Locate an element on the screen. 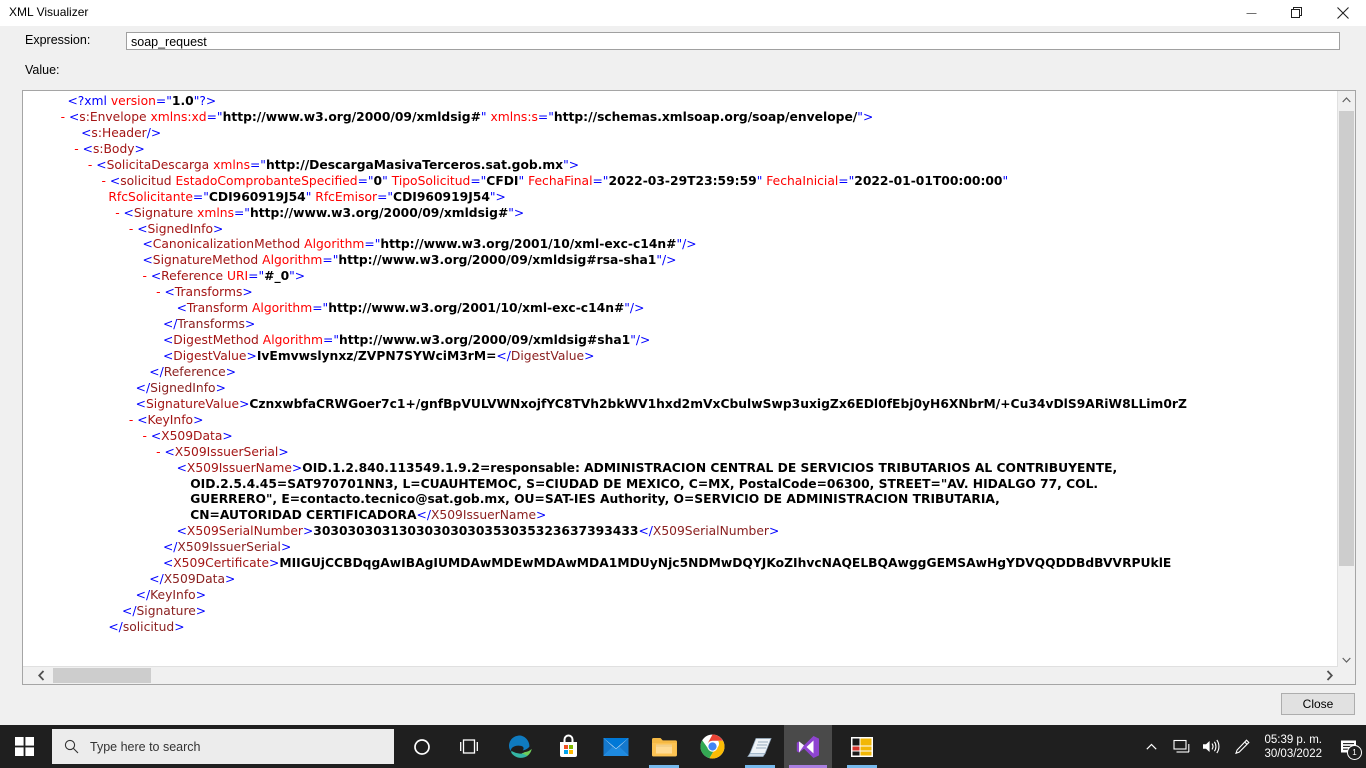 This screenshot has height=768, width=1366. taskbar-search-box: Type here to search is located at coordinates (223, 746).